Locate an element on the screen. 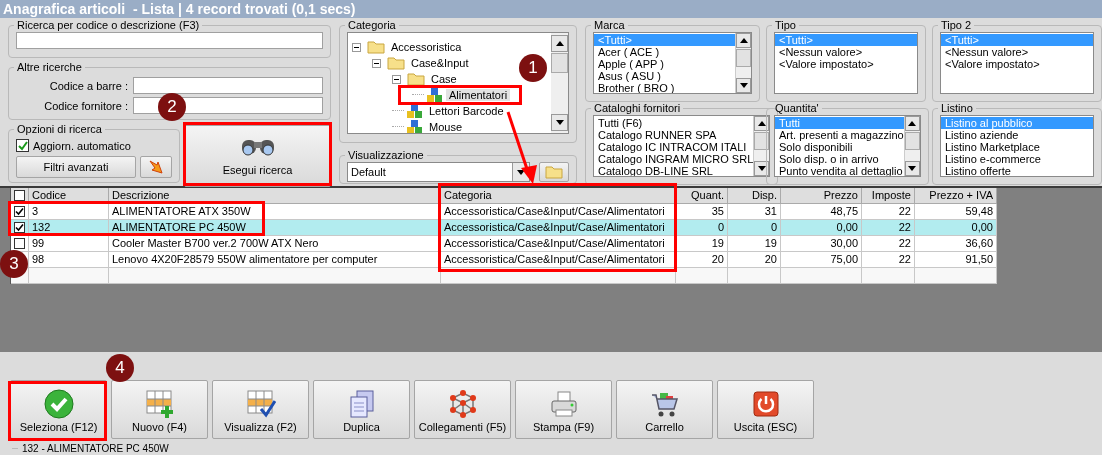 The image size is (1102, 455). table-cell: Accessoristica/Case&Input/Case/Alimentatori is located at coordinates (558, 228).